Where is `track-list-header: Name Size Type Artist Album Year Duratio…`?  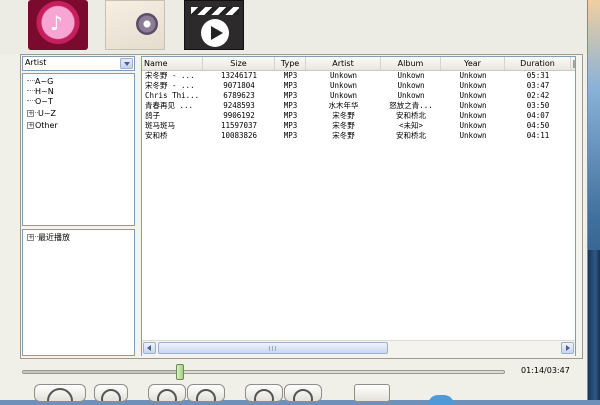
track-list-header: Name Size Type Artist Album Year Duratio… is located at coordinates (359, 64).